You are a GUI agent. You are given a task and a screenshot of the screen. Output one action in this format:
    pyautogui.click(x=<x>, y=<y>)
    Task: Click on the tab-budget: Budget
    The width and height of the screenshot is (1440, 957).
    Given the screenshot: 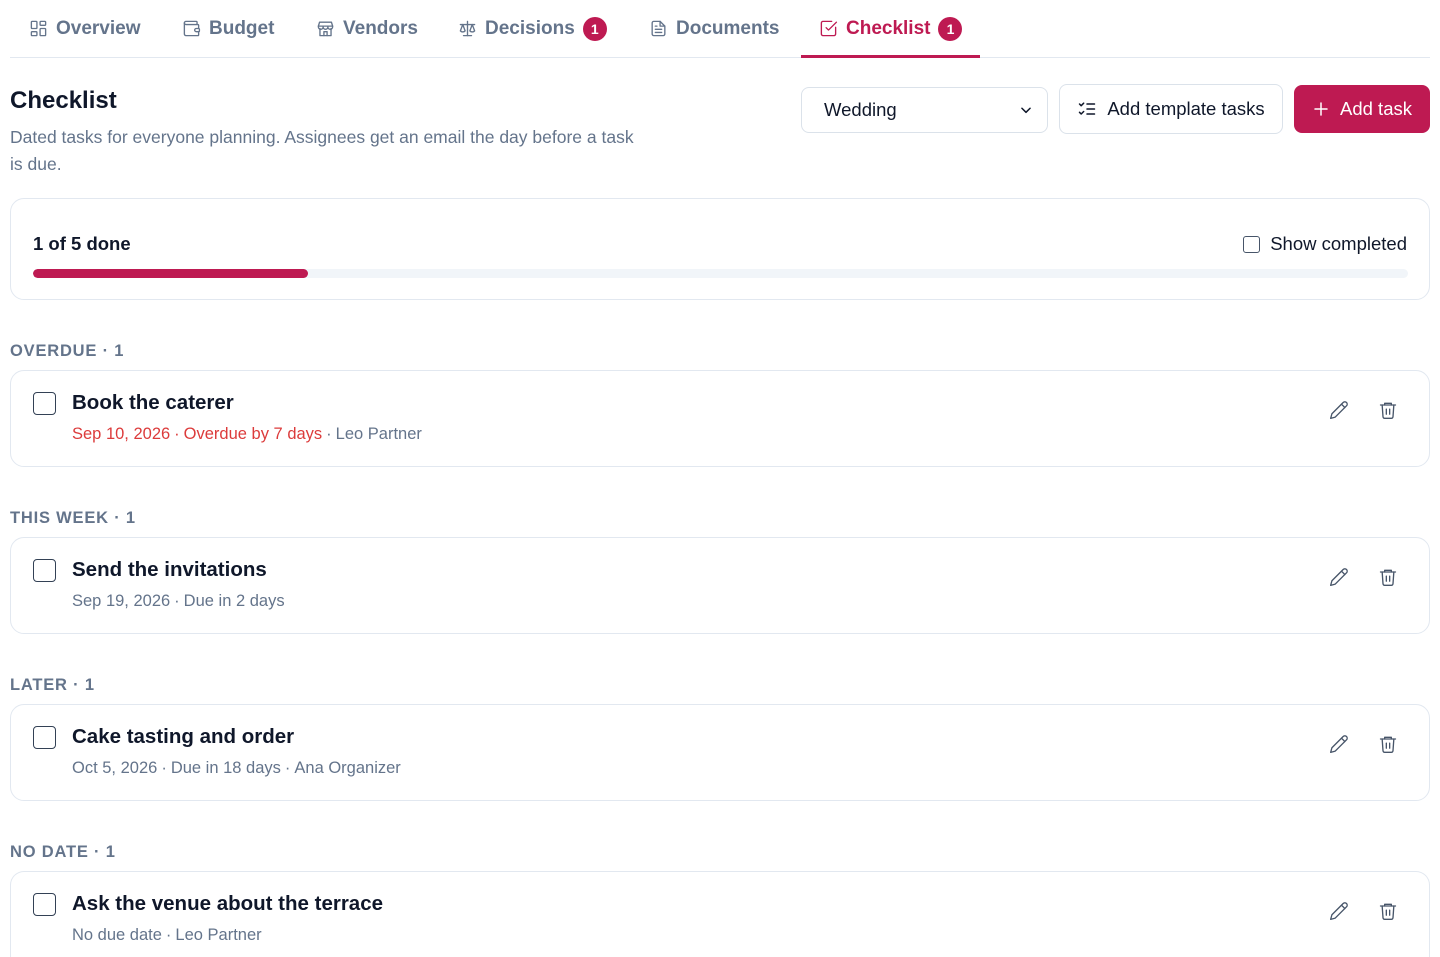 What is the action you would take?
    pyautogui.click(x=228, y=28)
    